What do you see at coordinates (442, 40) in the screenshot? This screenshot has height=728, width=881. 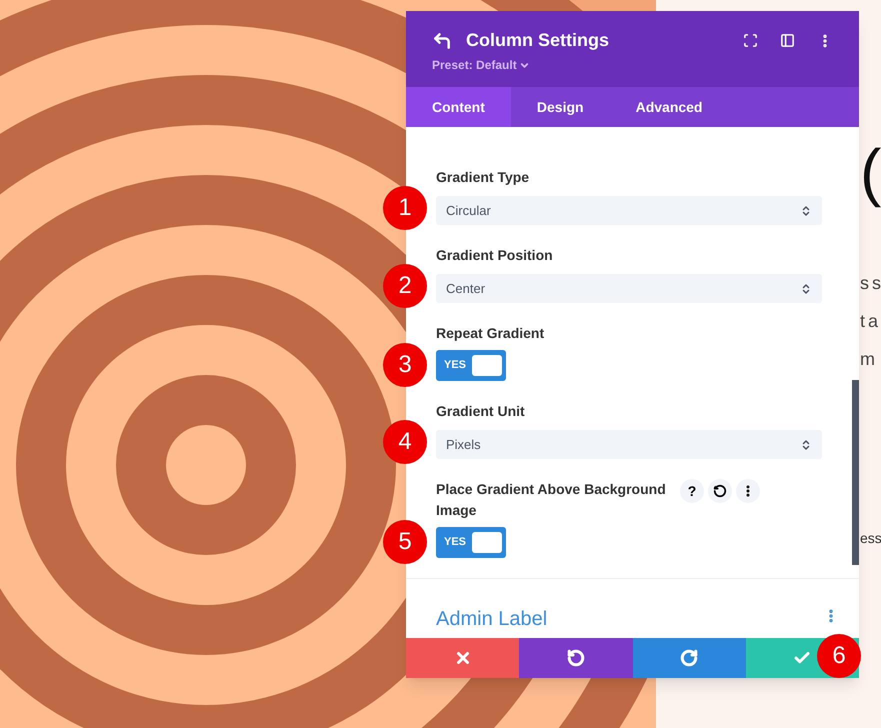 I see `back-icon` at bounding box center [442, 40].